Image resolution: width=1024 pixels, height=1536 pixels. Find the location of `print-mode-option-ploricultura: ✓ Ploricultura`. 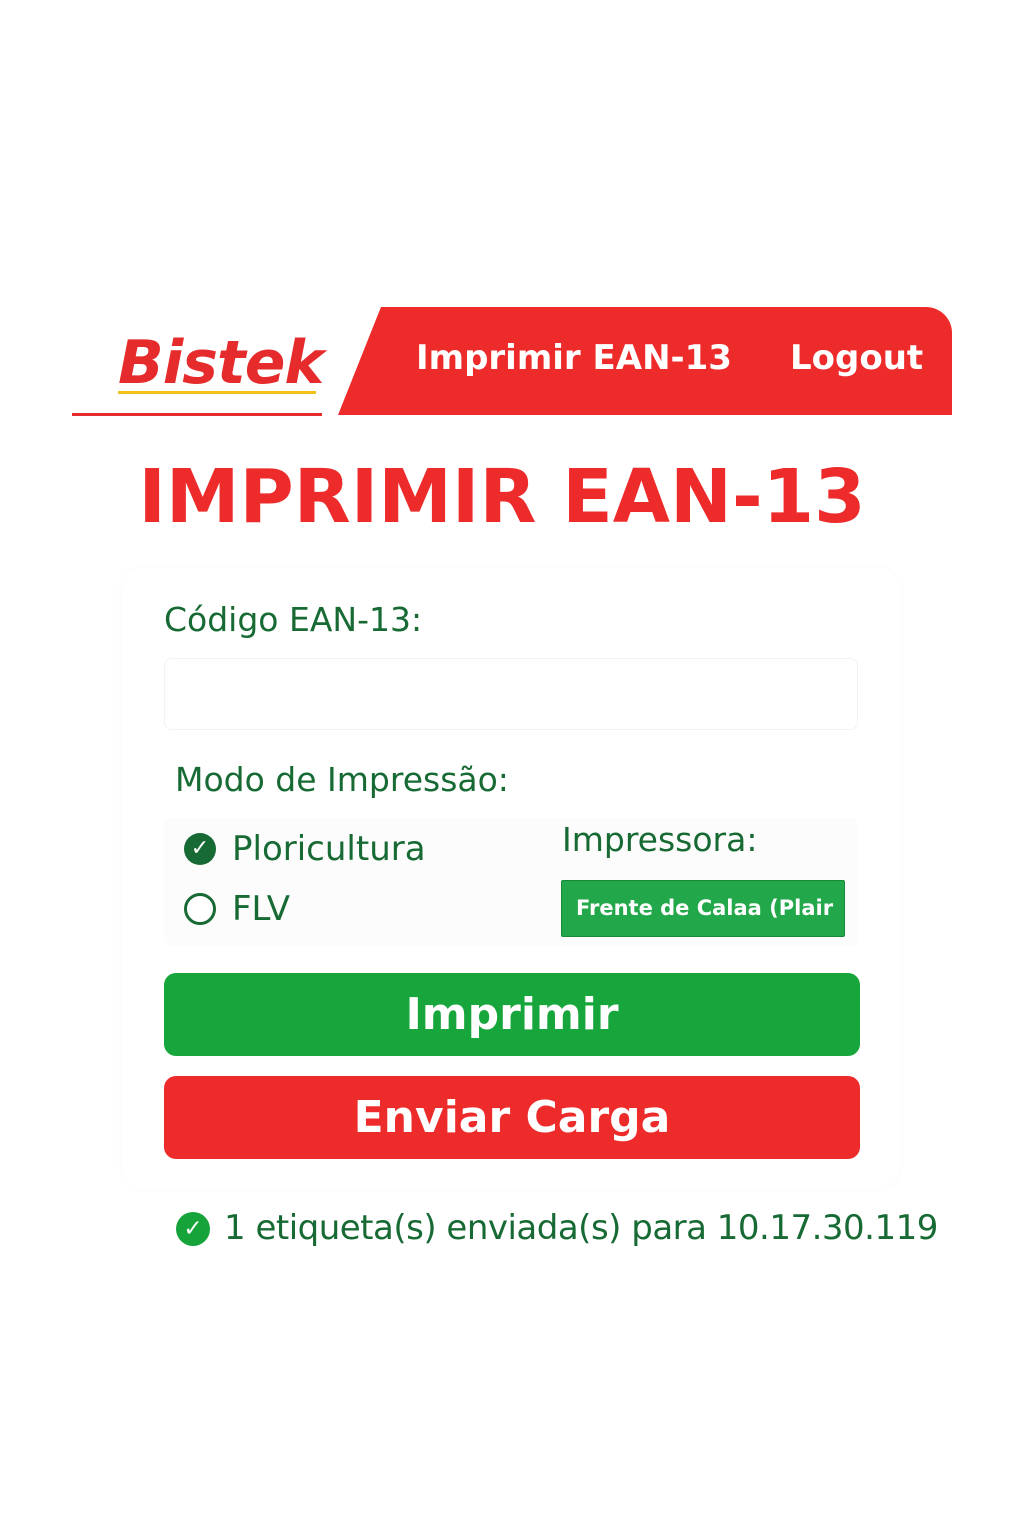

print-mode-option-ploricultura: ✓ Ploricultura is located at coordinates (324, 849).